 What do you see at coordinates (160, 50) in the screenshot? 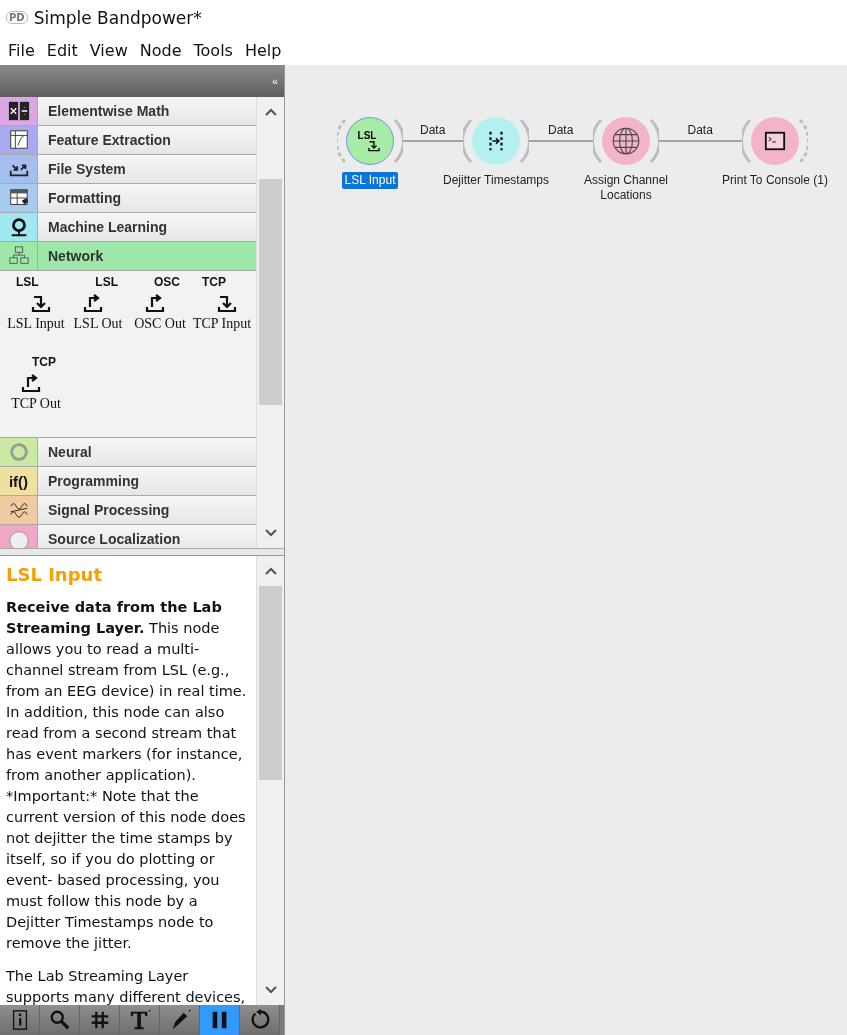
I see `menu-item: Node` at bounding box center [160, 50].